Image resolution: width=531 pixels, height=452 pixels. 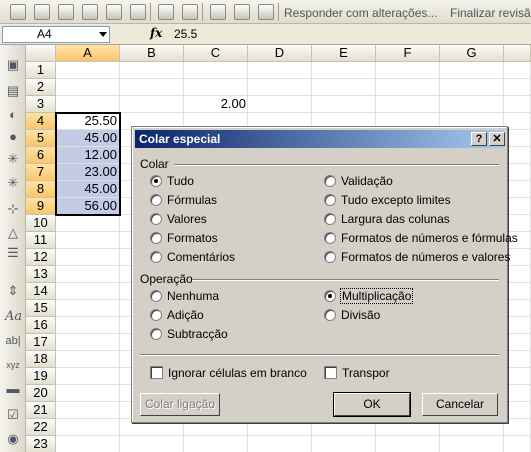 I want to click on column-header: B, so click(x=152, y=53).